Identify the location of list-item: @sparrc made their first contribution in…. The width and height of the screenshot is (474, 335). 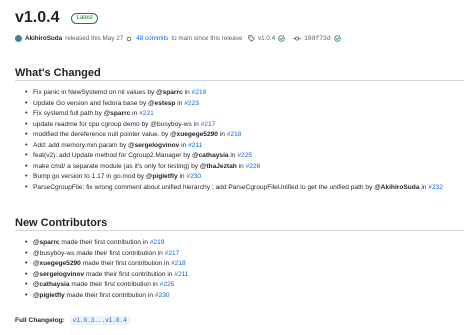
(106, 243).